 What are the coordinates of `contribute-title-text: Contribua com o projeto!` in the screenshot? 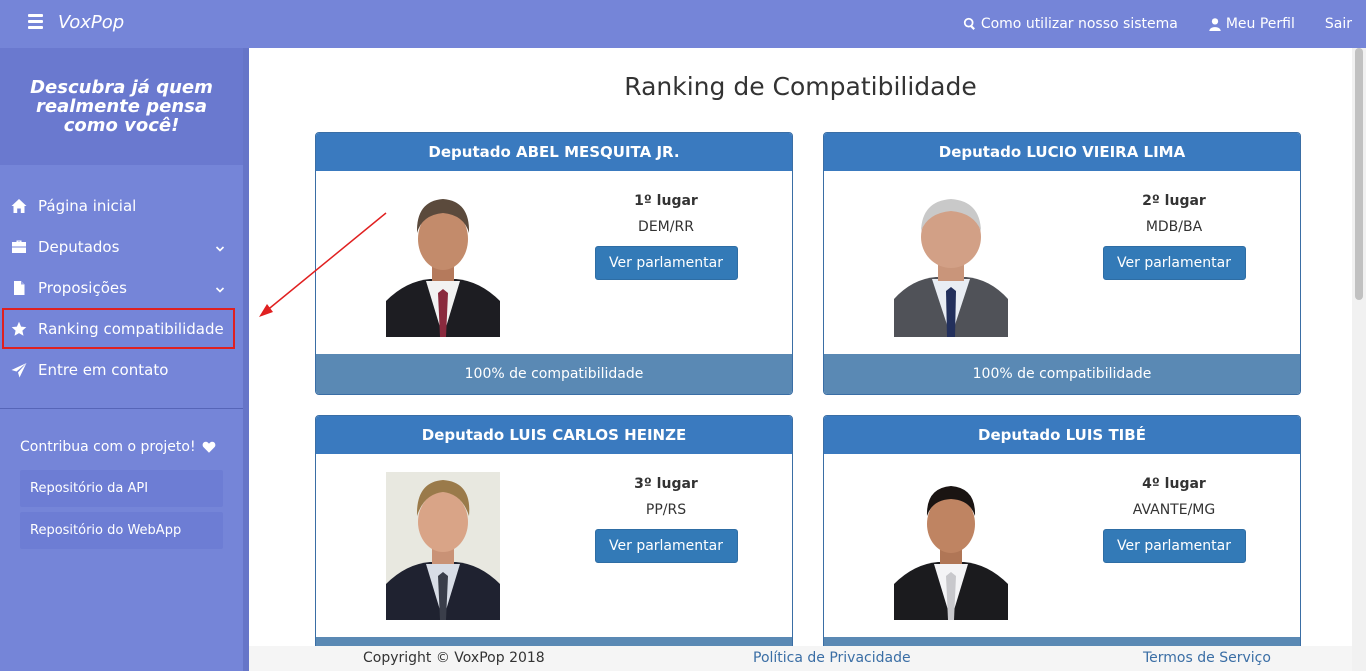 It's located at (108, 447).